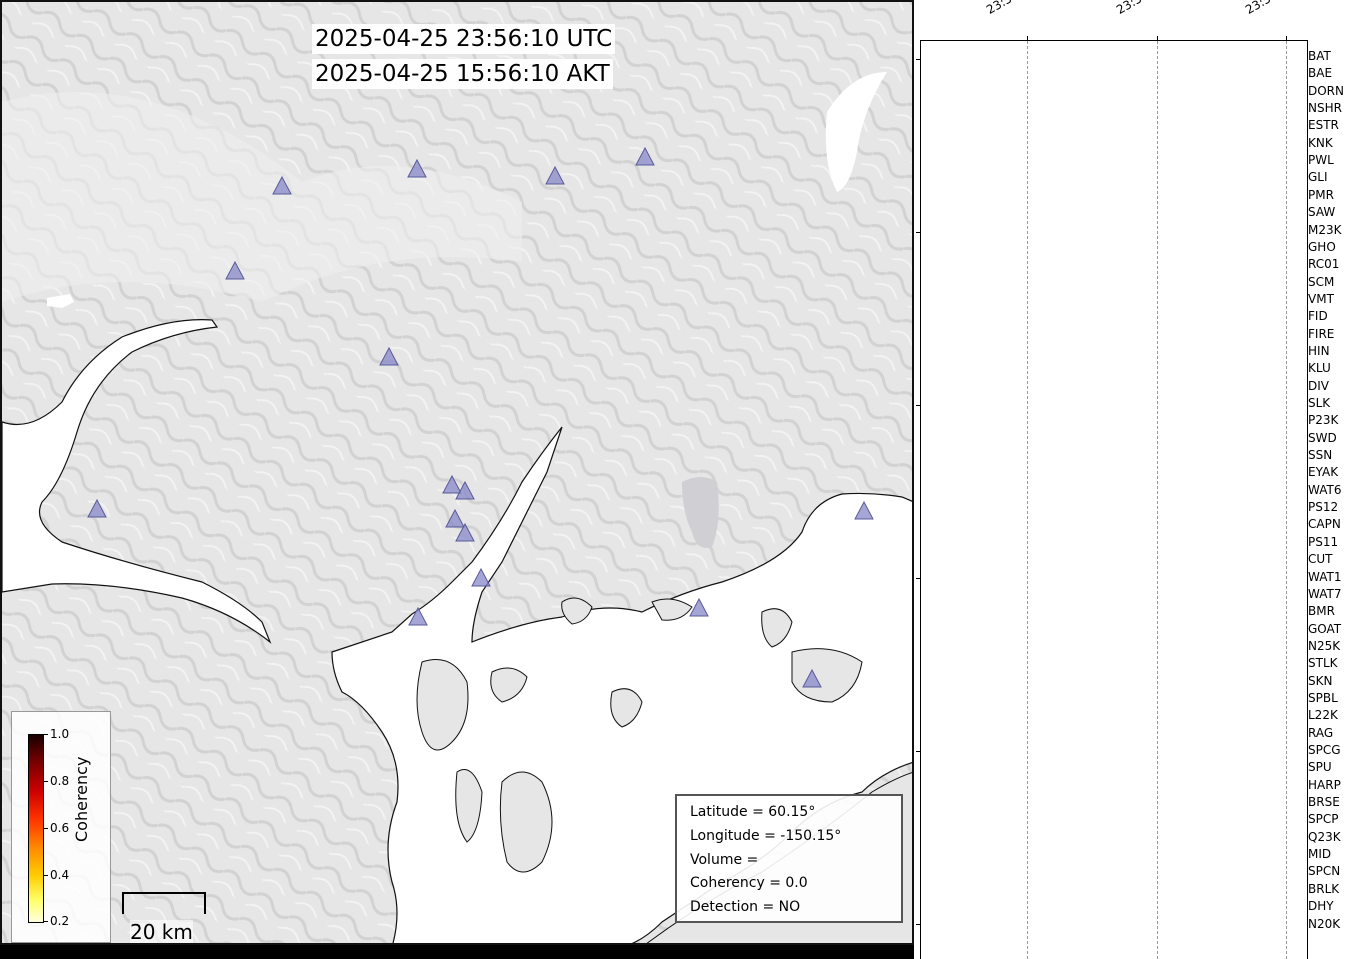 Image resolution: width=1349 pixels, height=959 pixels. Describe the element at coordinates (1323, 125) in the screenshot. I see `station-label: ESTR` at that location.